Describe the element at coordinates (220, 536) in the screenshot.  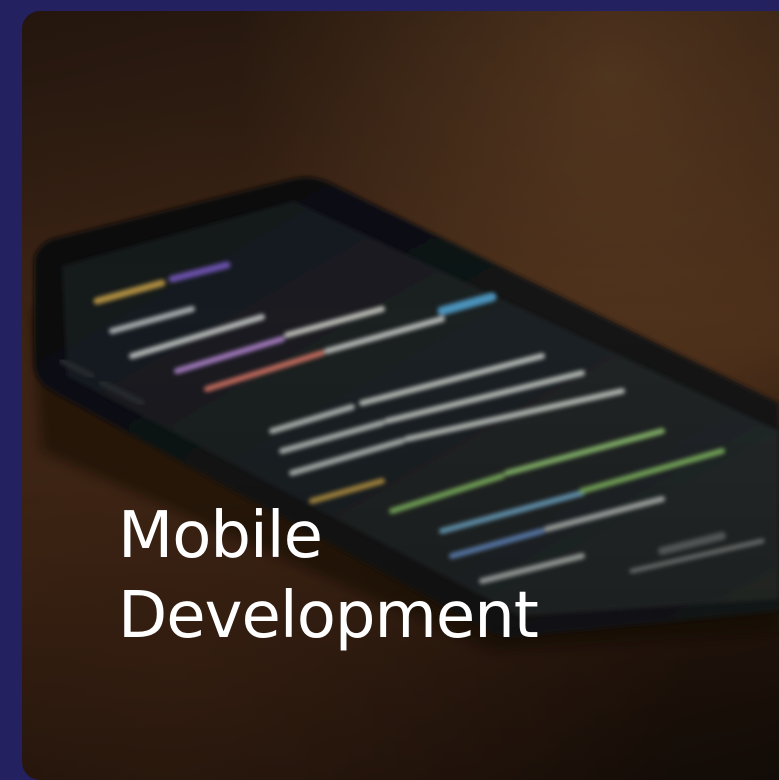
I see `card-title-line-1: Mobile` at that location.